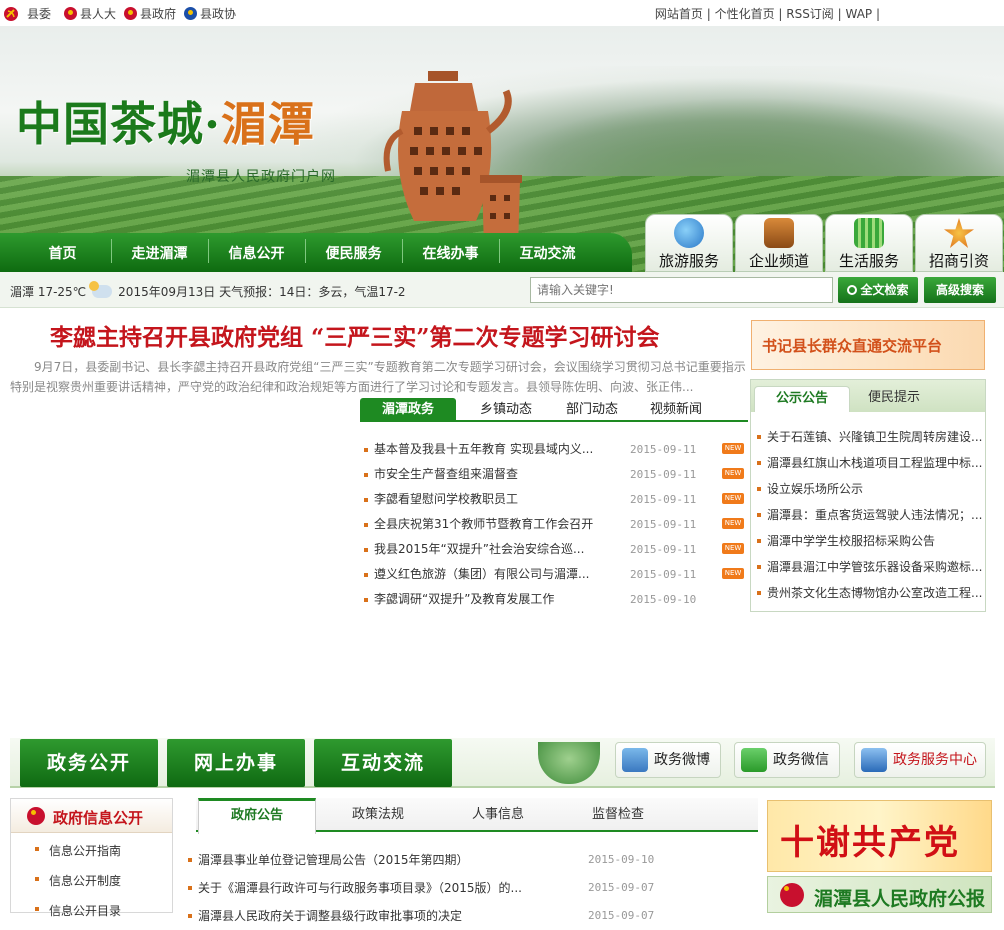 The height and width of the screenshot is (930, 1004). What do you see at coordinates (676, 410) in the screenshot?
I see `tab-video-news: 视频新闻` at bounding box center [676, 410].